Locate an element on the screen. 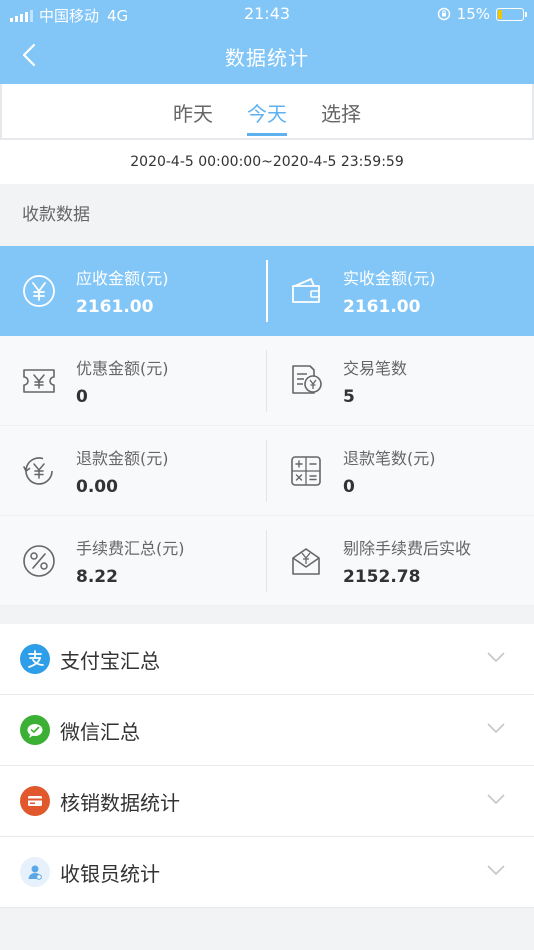 Image resolution: width=534 pixels, height=950 pixels. list-item-label: 微信汇总 is located at coordinates (100, 731).